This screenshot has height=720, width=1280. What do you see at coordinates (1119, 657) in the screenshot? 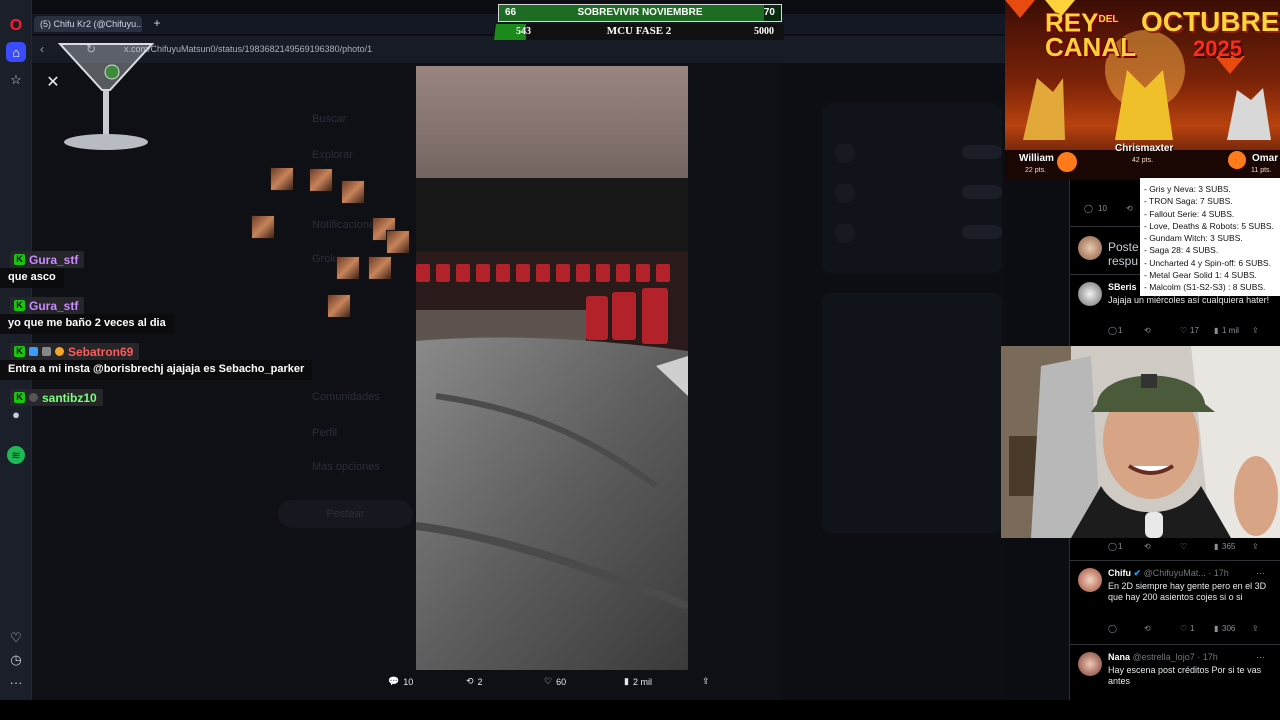
I see `tweet-author: Nana` at bounding box center [1119, 657].